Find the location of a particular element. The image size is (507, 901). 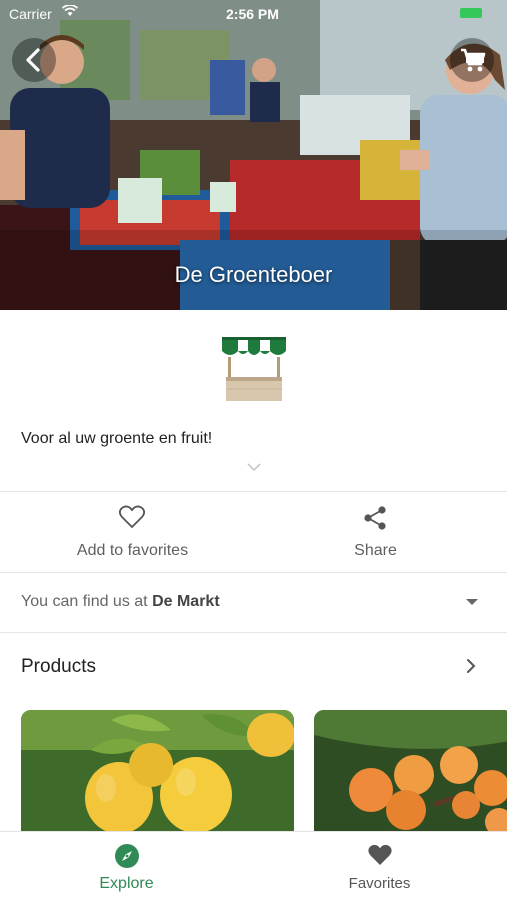

tab-explore-label: Explore is located at coordinates (126, 883).